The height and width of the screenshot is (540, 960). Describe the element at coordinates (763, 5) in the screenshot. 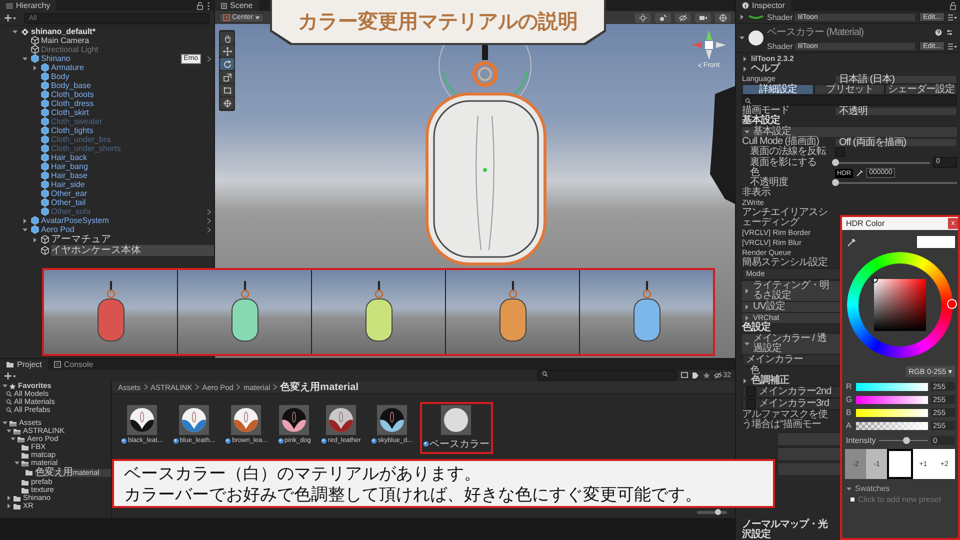

I see `inspector-tab: Inspector` at that location.